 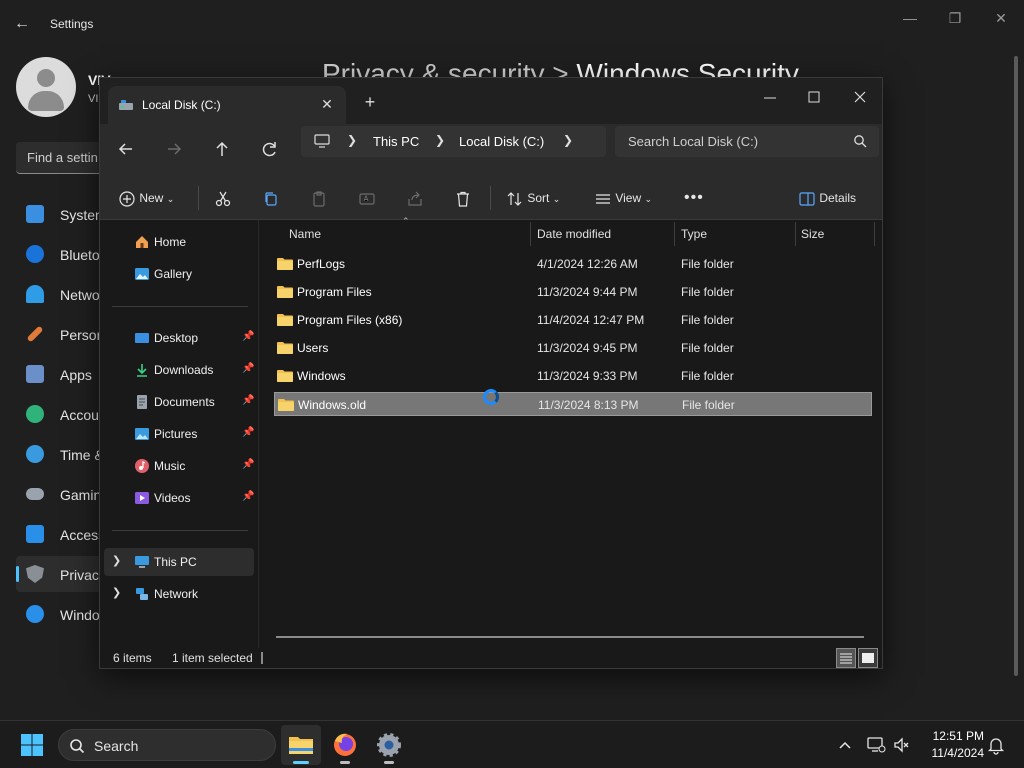 I want to click on divider, so click(x=490, y=198).